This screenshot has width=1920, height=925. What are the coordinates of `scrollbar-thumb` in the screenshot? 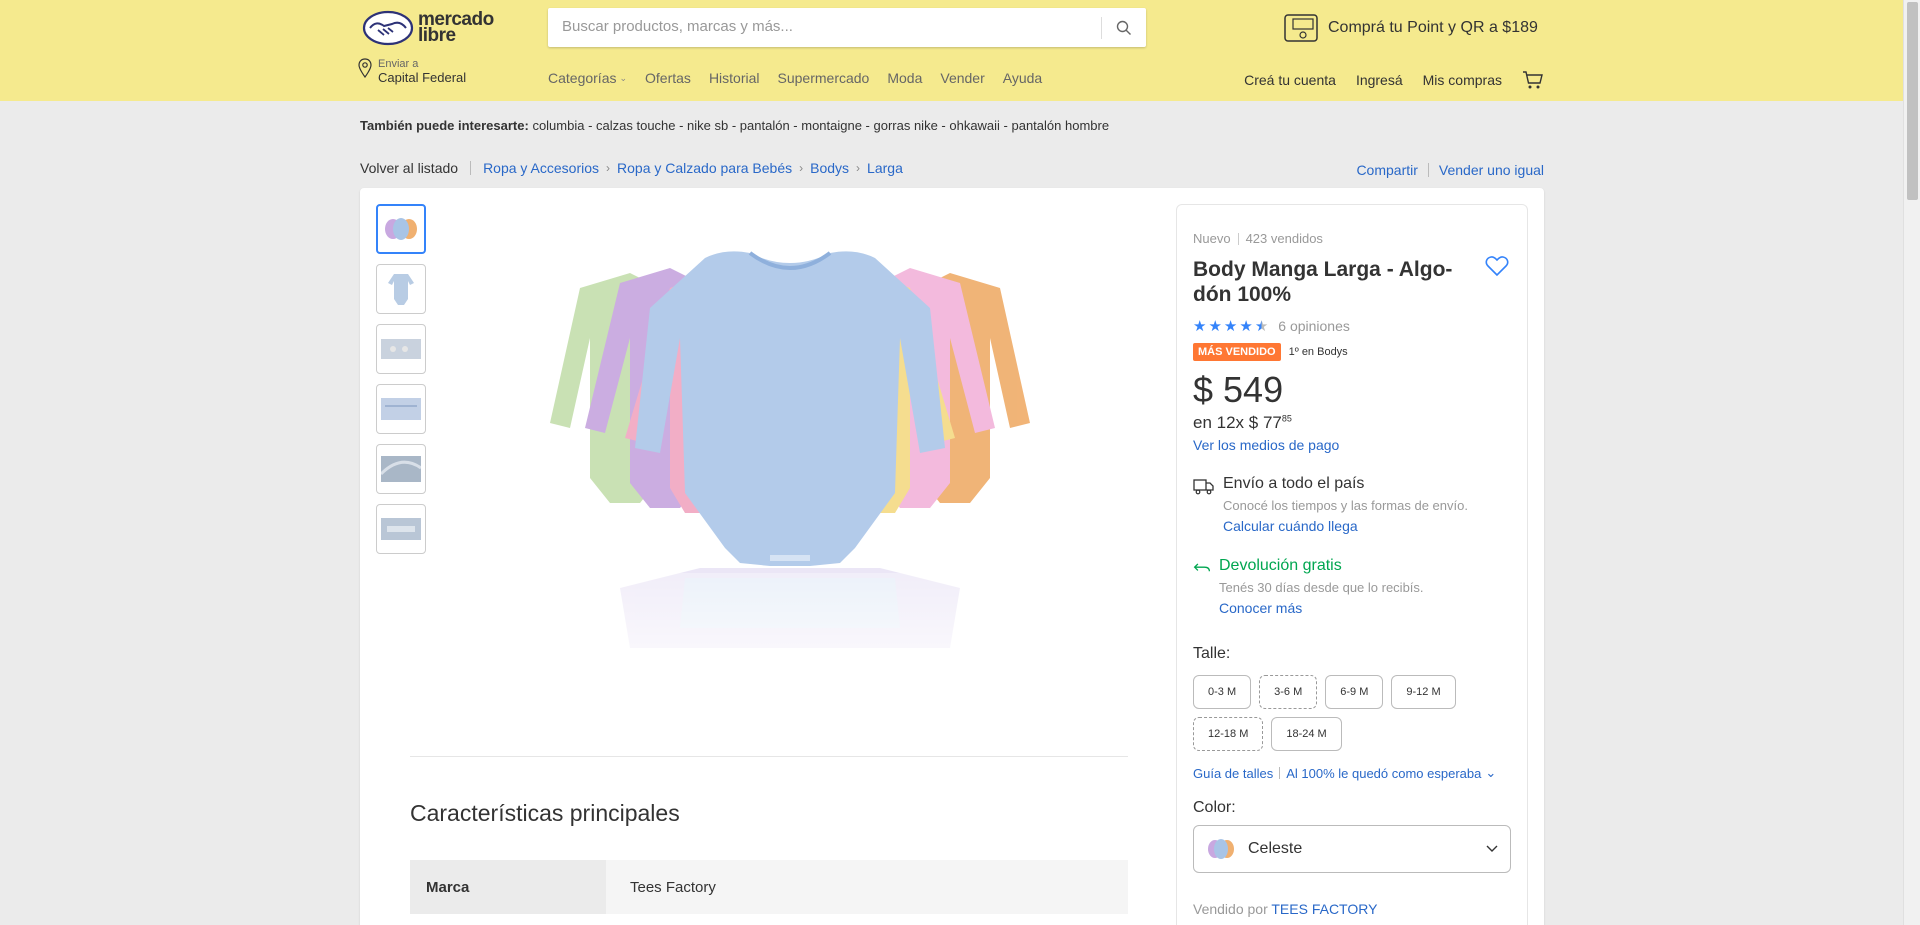 It's located at (1912, 101).